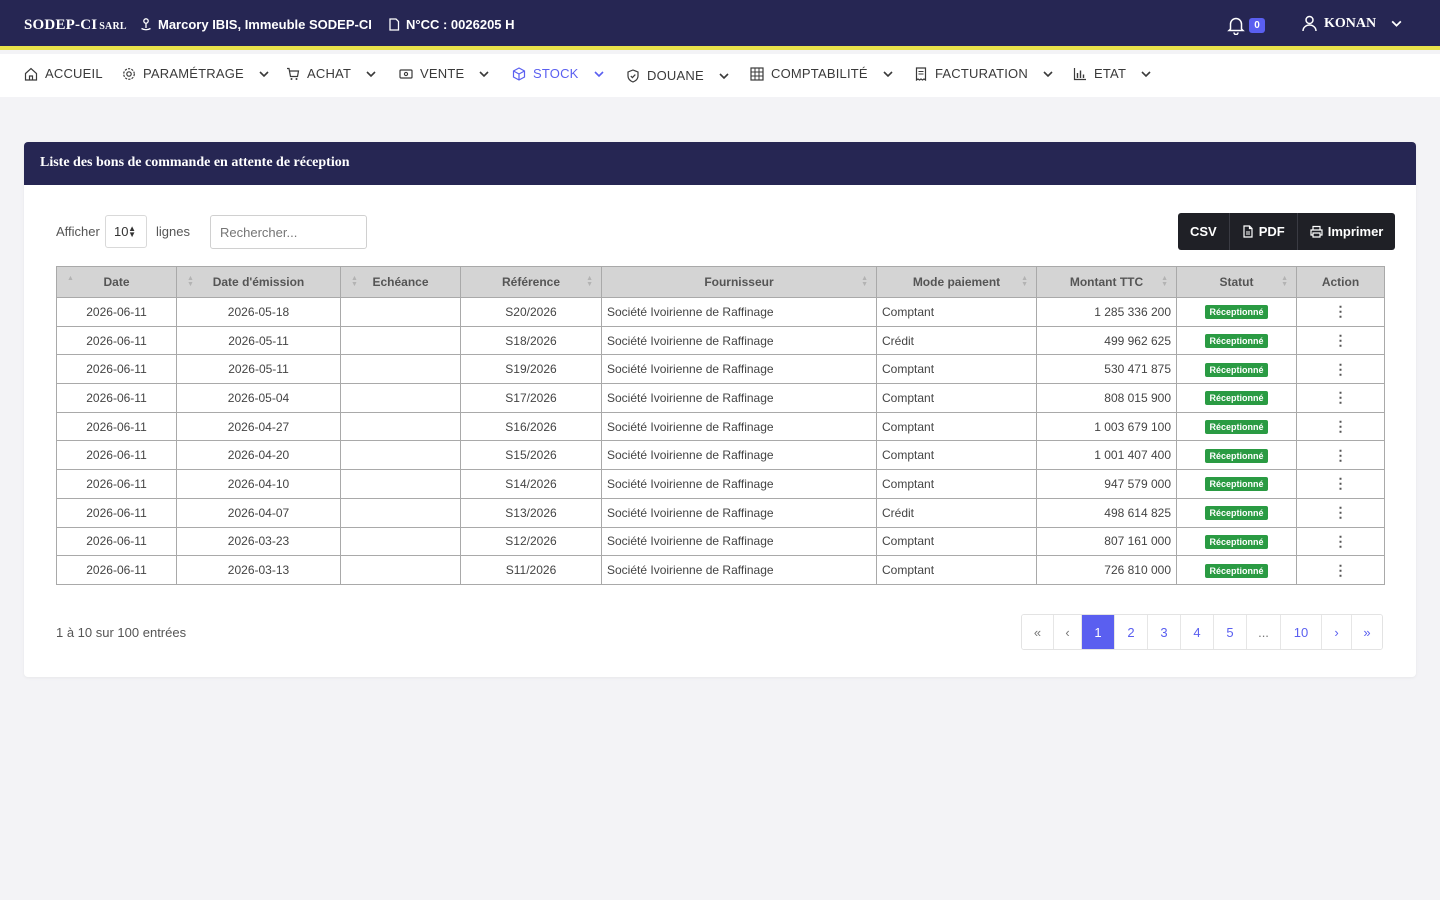 This screenshot has width=1440, height=900. I want to click on cell-emission: 2026-05-04, so click(258, 398).